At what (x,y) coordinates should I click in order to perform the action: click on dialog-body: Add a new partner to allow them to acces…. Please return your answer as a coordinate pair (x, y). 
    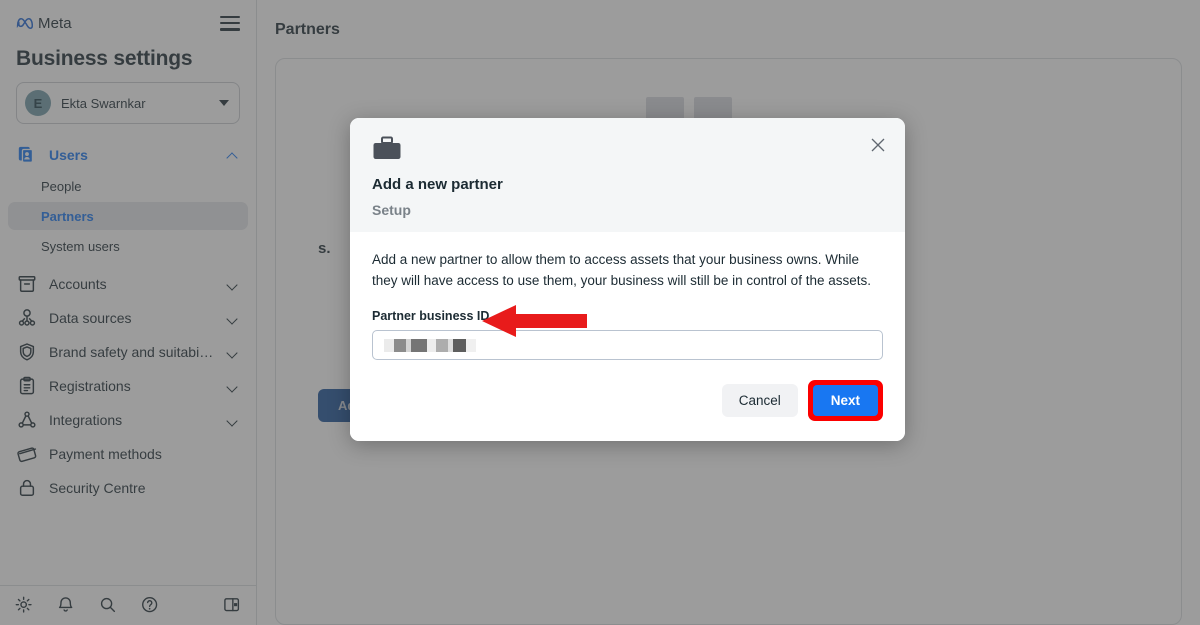
    Looking at the image, I should click on (627, 296).